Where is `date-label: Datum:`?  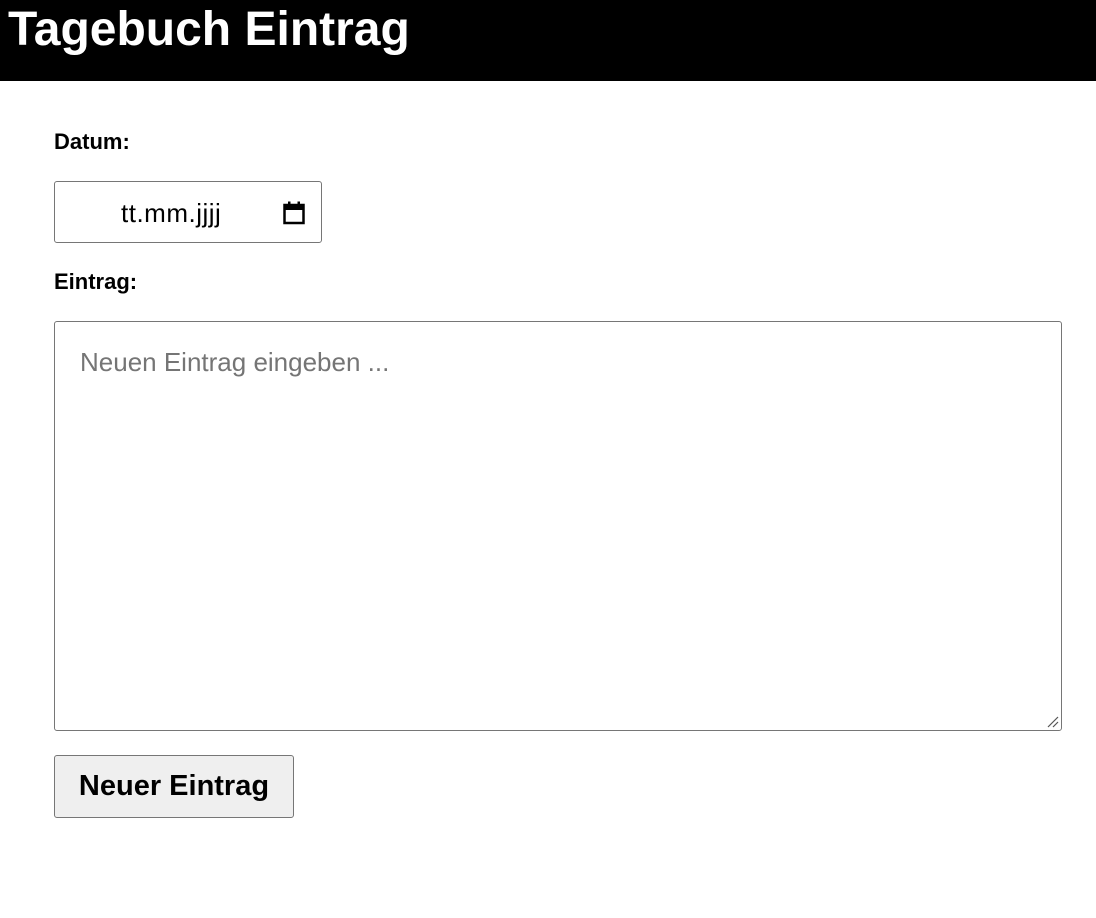 date-label: Datum: is located at coordinates (92, 141).